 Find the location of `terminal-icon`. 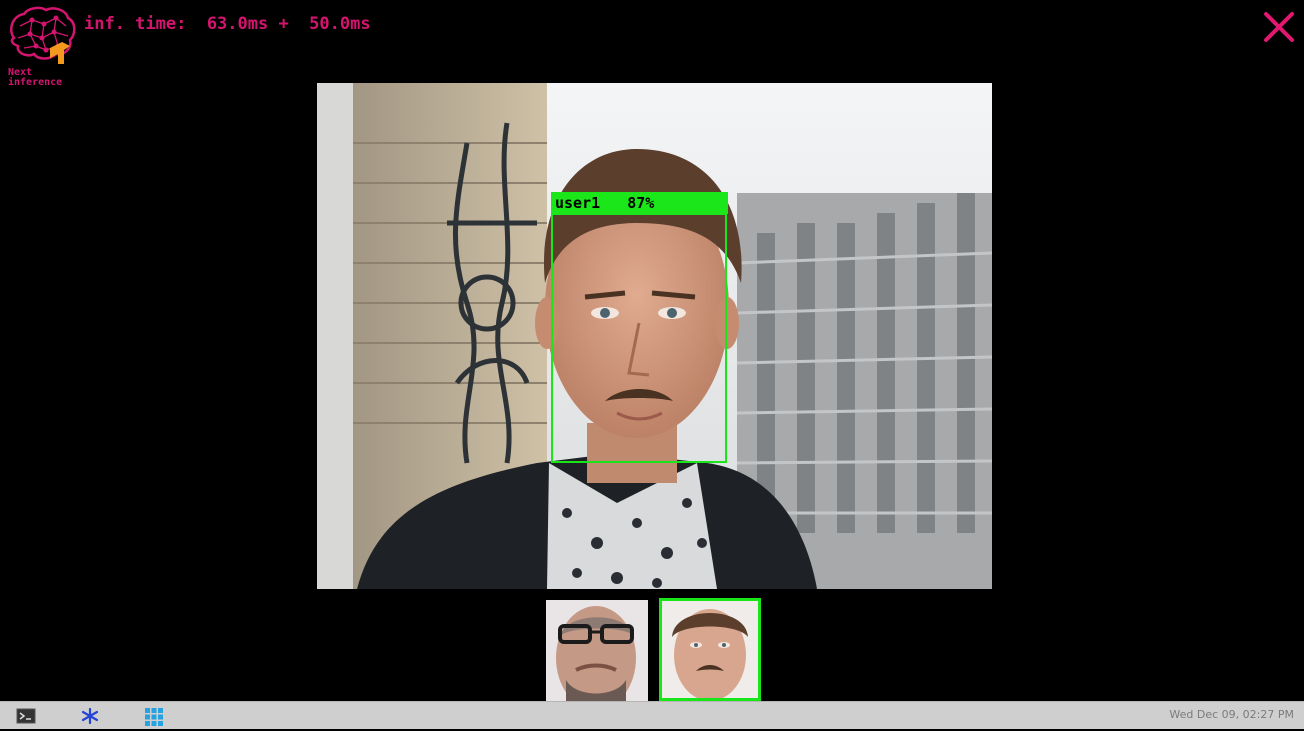

terminal-icon is located at coordinates (26, 716).